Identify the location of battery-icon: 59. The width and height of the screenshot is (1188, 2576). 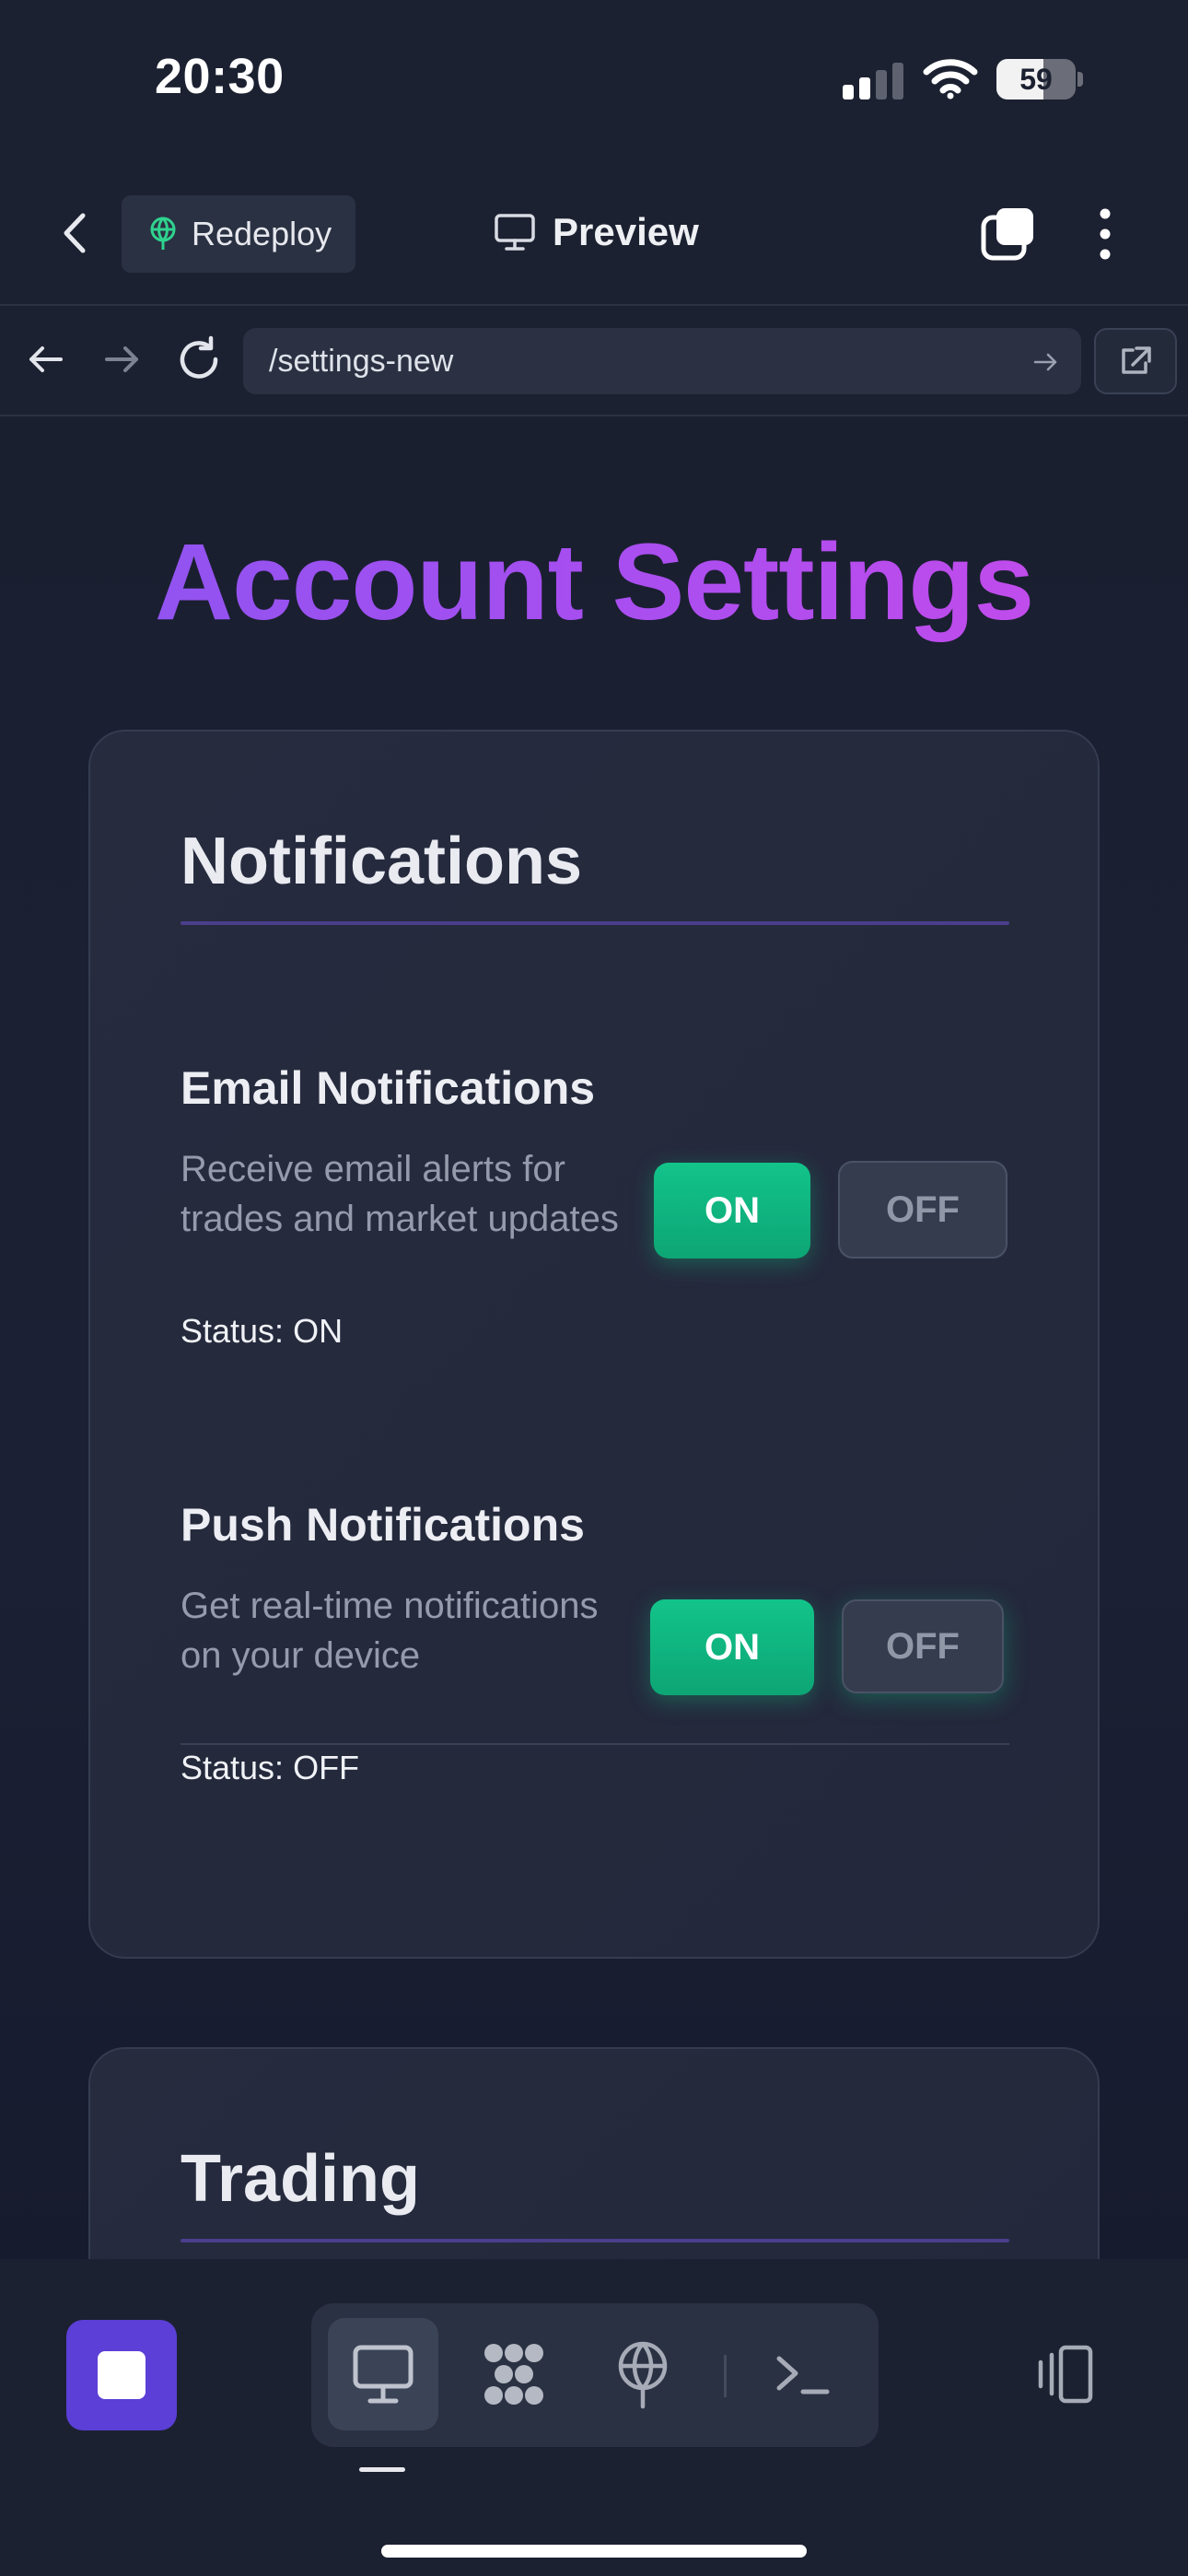
(1039, 79).